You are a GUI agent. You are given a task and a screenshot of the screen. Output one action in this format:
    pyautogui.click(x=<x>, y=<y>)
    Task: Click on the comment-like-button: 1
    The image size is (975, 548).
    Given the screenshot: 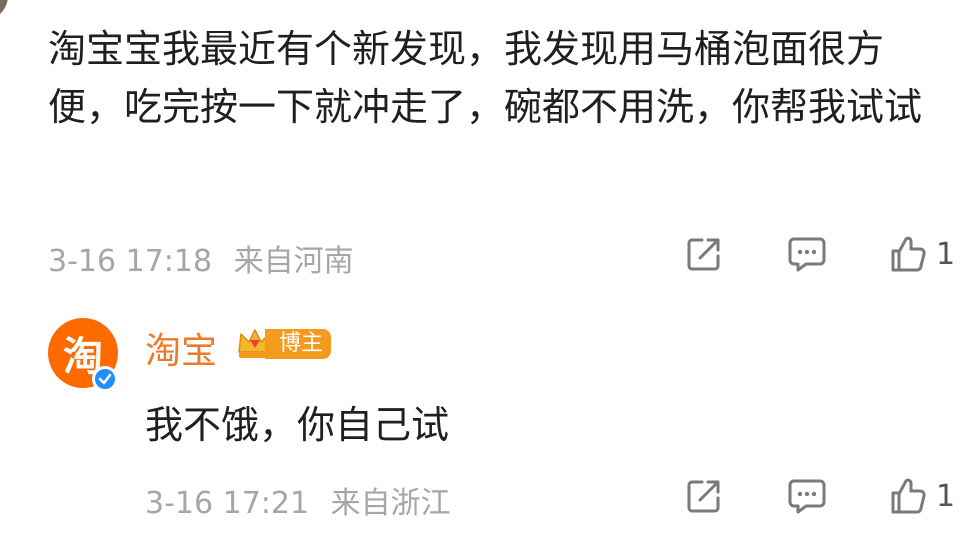 What is the action you would take?
    pyautogui.click(x=921, y=254)
    